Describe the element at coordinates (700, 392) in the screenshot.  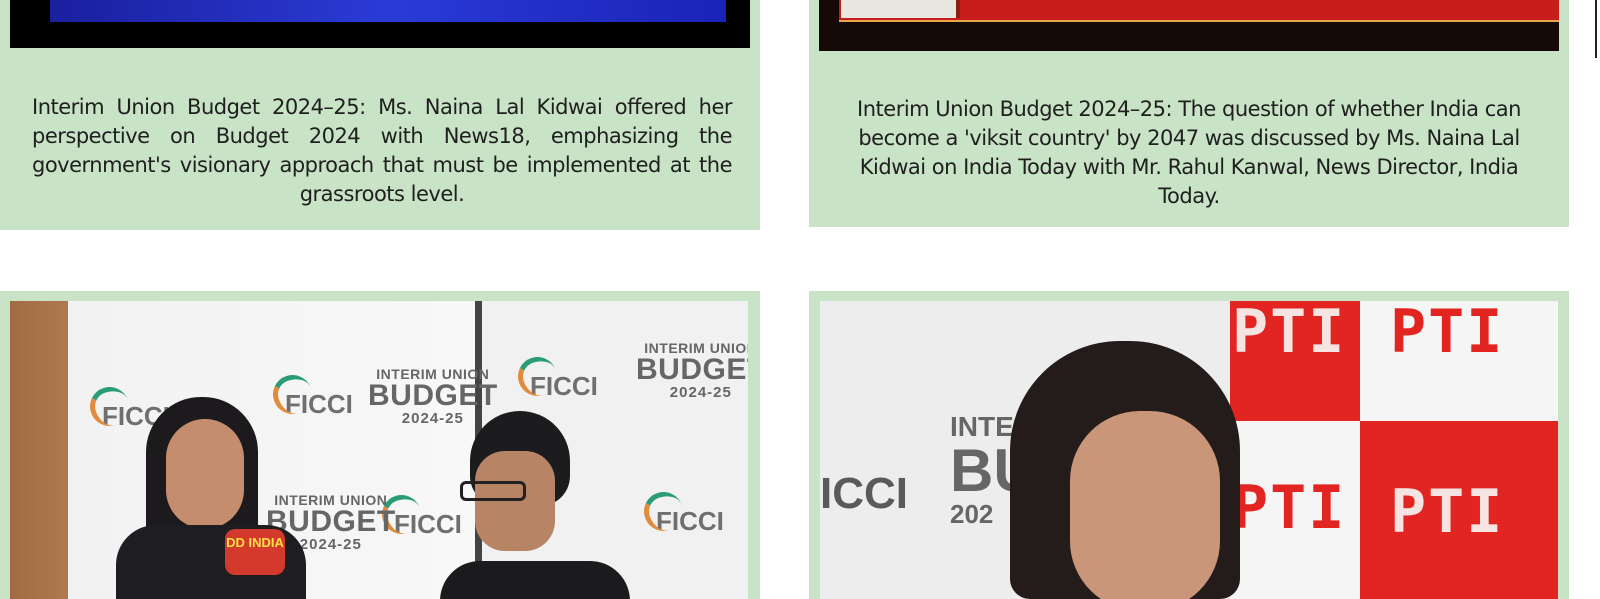
I see `budget-logo-line3: 2024-25` at that location.